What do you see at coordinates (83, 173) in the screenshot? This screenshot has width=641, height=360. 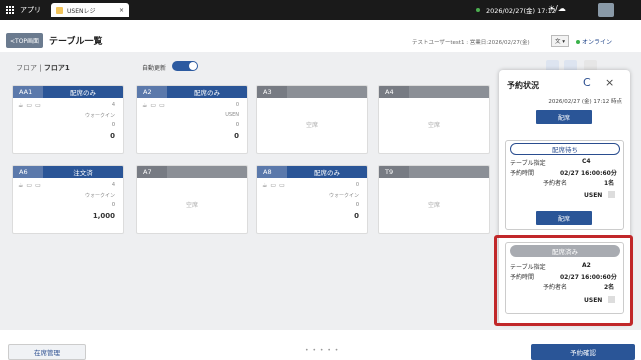 I see `table-status: 注文済` at bounding box center [83, 173].